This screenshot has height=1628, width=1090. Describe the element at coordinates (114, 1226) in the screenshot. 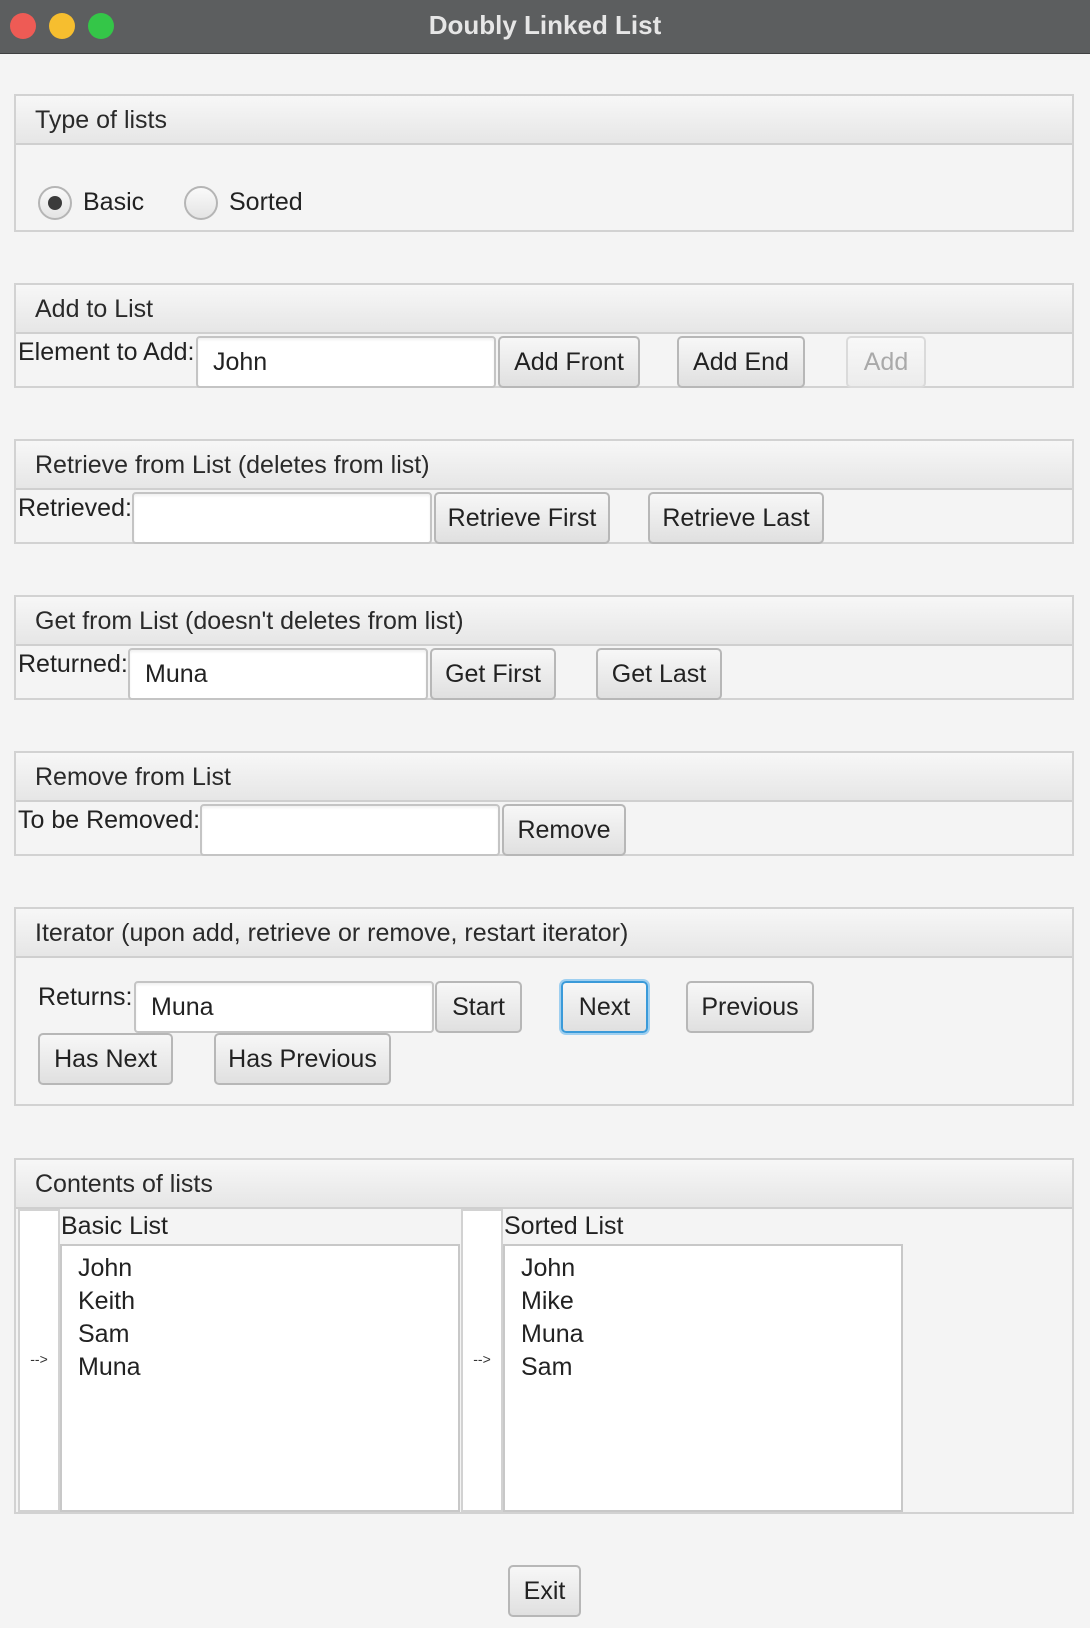

I see `basic-list-title: Basic List` at that location.